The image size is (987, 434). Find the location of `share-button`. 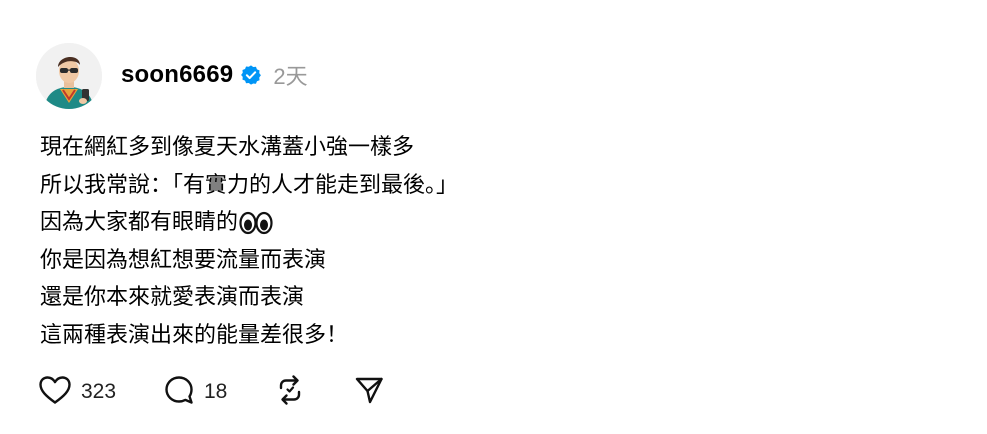

share-button is located at coordinates (369, 392).